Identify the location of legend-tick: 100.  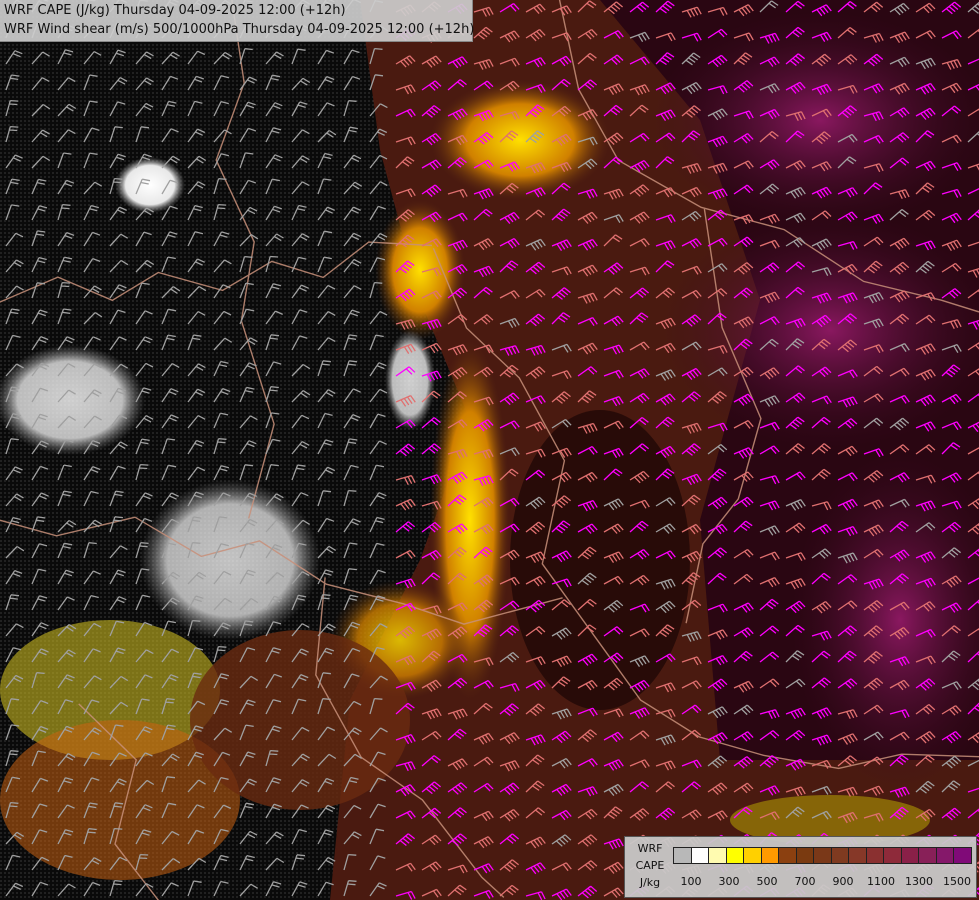
(691, 881).